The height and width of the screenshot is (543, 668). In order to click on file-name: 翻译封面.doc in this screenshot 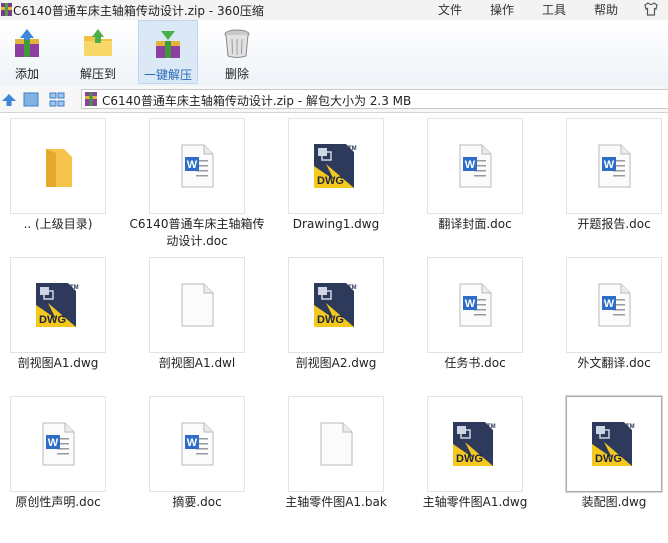, I will do `click(475, 224)`.